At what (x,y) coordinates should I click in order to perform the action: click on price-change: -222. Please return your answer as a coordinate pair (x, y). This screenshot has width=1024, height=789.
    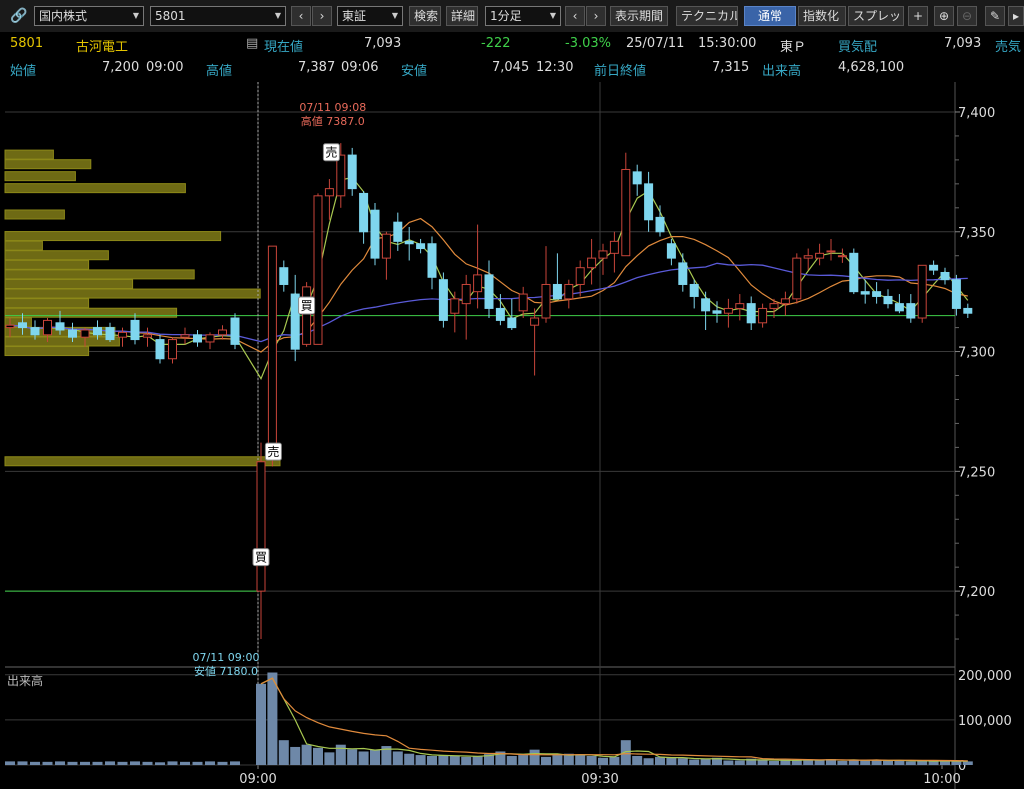
    Looking at the image, I should click on (496, 43).